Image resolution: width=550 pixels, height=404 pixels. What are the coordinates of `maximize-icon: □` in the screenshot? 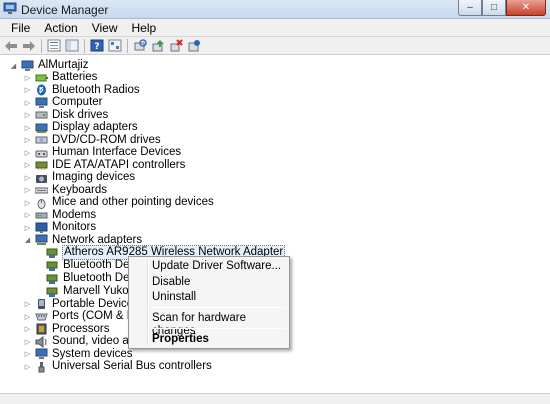 It's located at (494, 7).